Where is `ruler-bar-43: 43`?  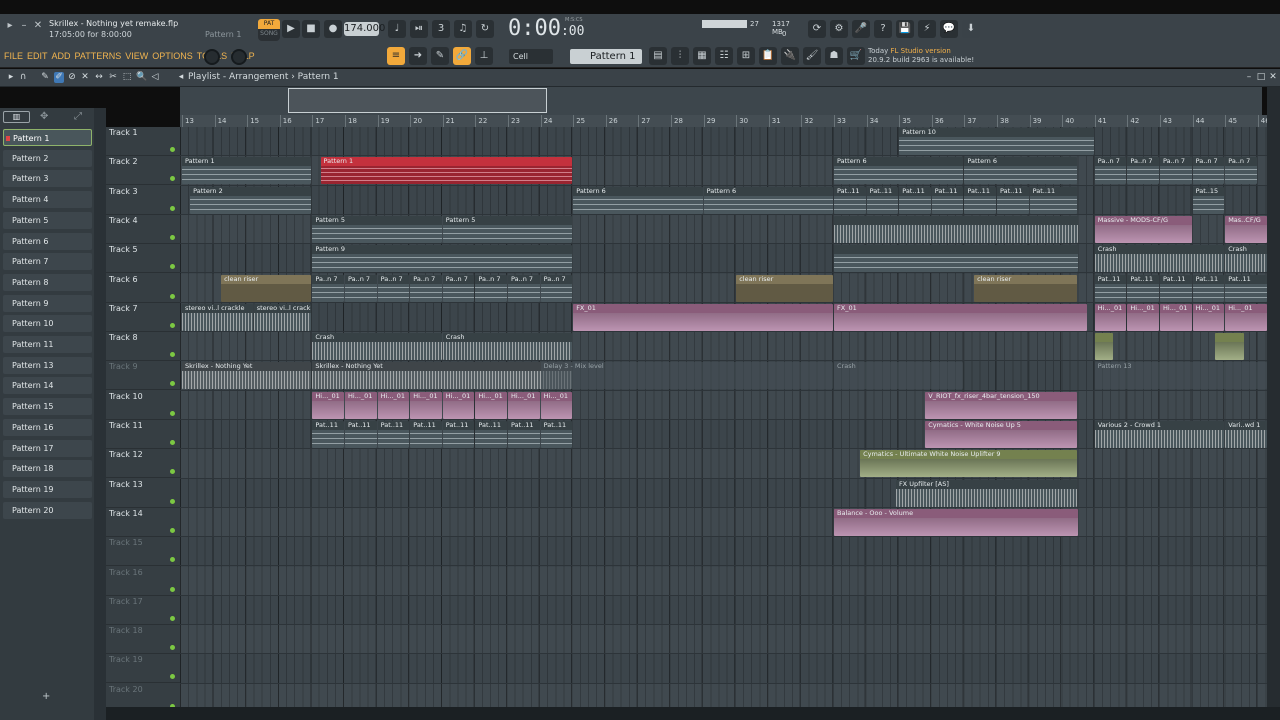
ruler-bar-43: 43 is located at coordinates (1166, 121).